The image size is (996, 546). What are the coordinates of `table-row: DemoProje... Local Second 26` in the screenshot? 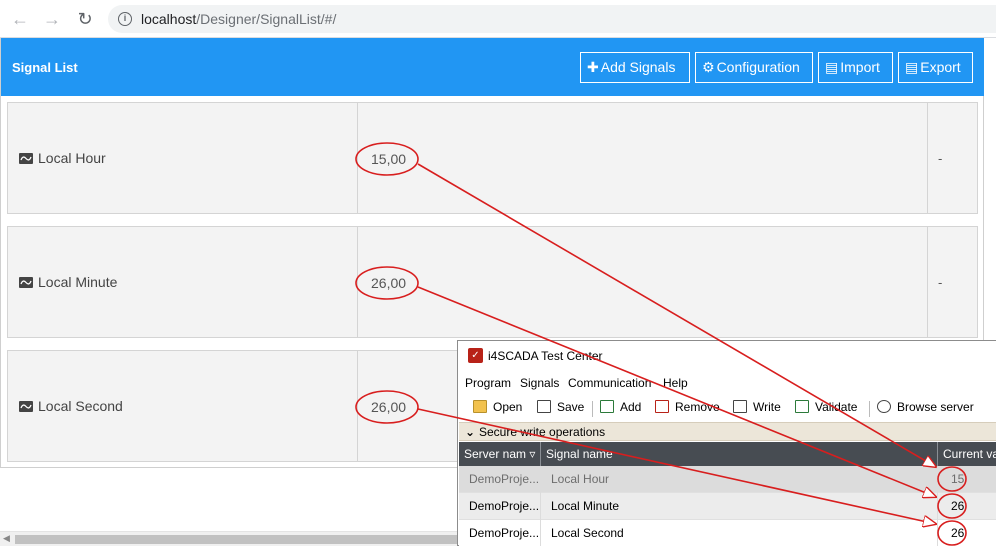 It's located at (727, 533).